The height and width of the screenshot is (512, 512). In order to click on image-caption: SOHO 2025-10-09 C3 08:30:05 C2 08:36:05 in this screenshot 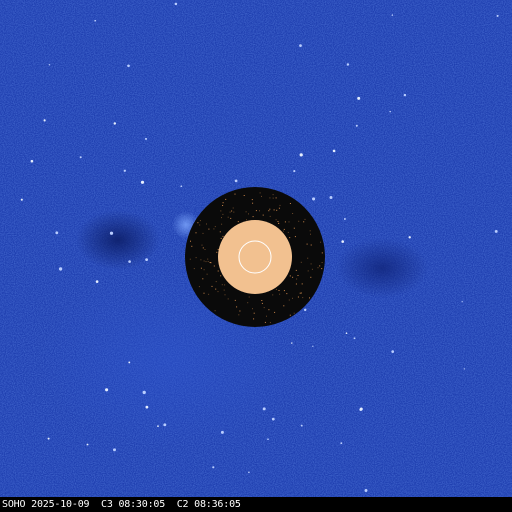, I will do `click(121, 504)`.